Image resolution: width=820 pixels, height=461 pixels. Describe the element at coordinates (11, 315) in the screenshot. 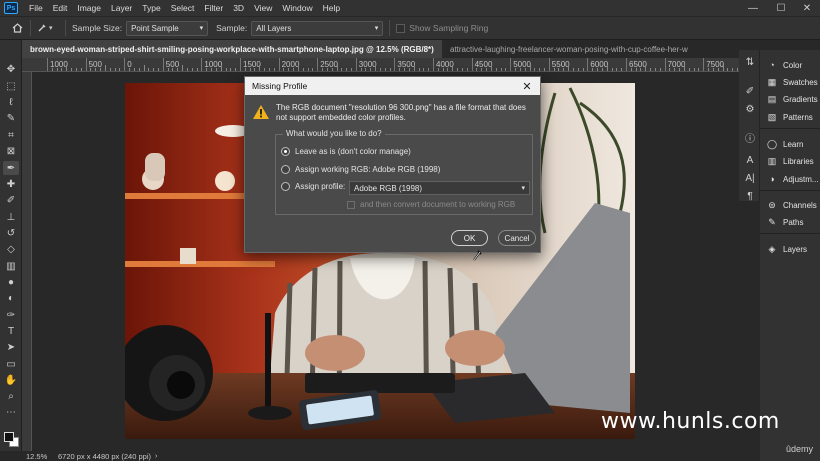

I see `pen-icon: ✑` at that location.